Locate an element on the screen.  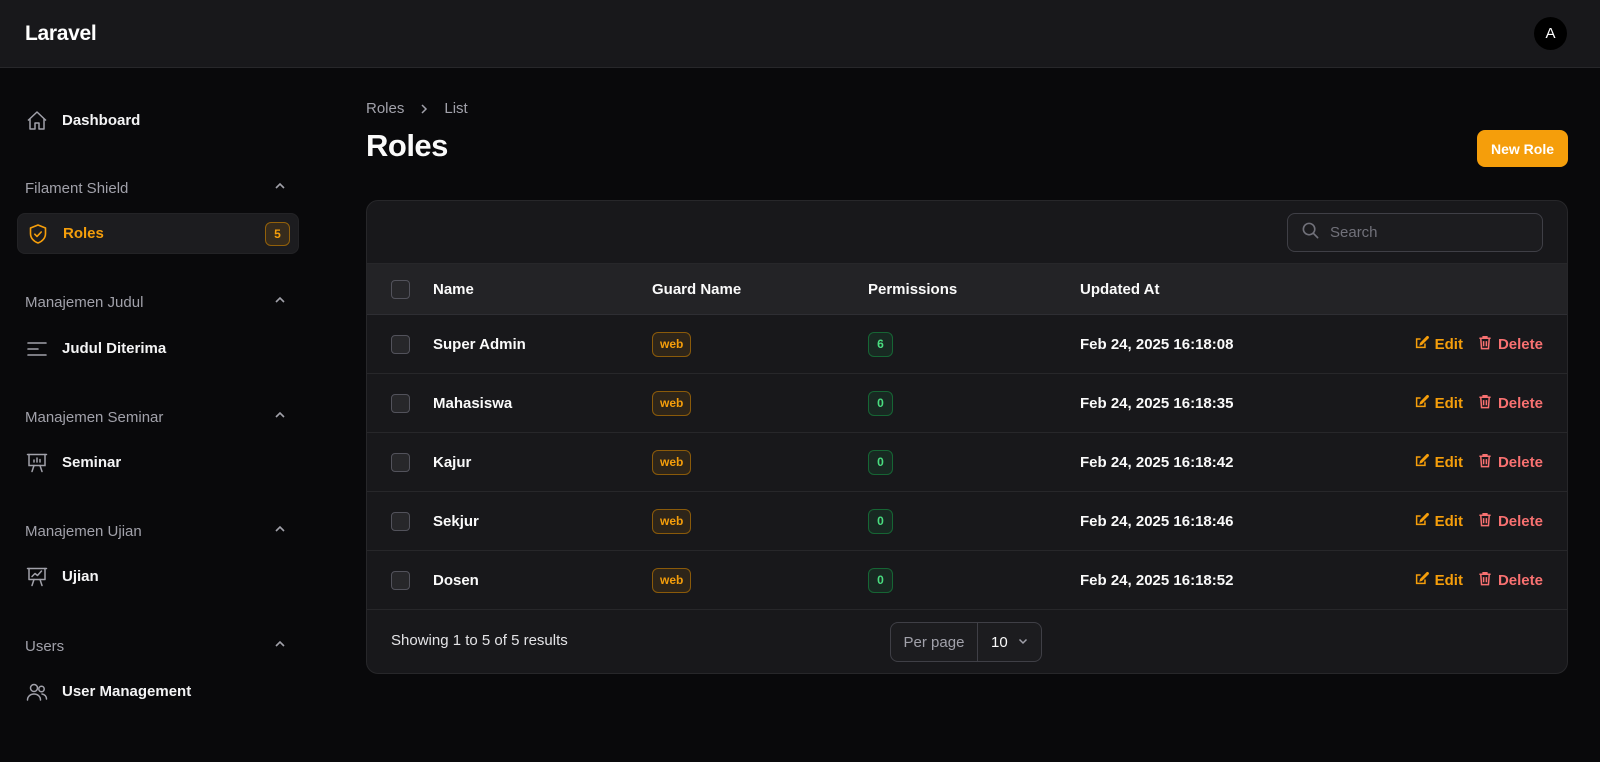
search-box is located at coordinates (1415, 232).